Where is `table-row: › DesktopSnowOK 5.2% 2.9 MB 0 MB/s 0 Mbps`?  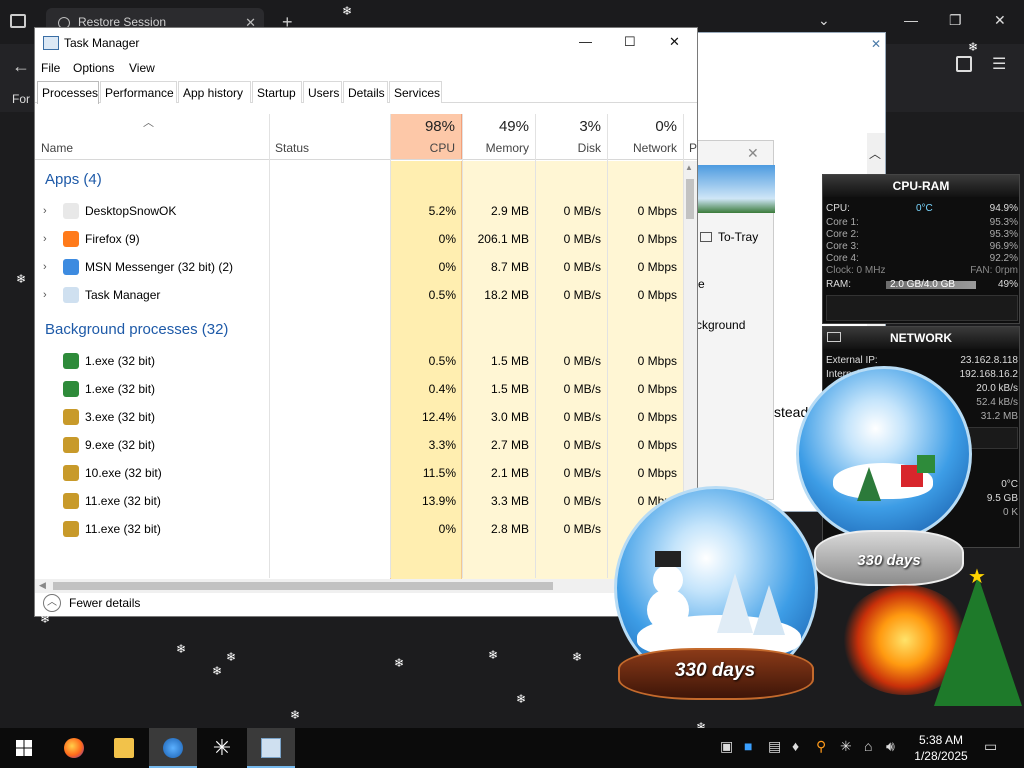 table-row: › DesktopSnowOK 5.2% 2.9 MB 0 MB/s 0 Mbps is located at coordinates (359, 211).